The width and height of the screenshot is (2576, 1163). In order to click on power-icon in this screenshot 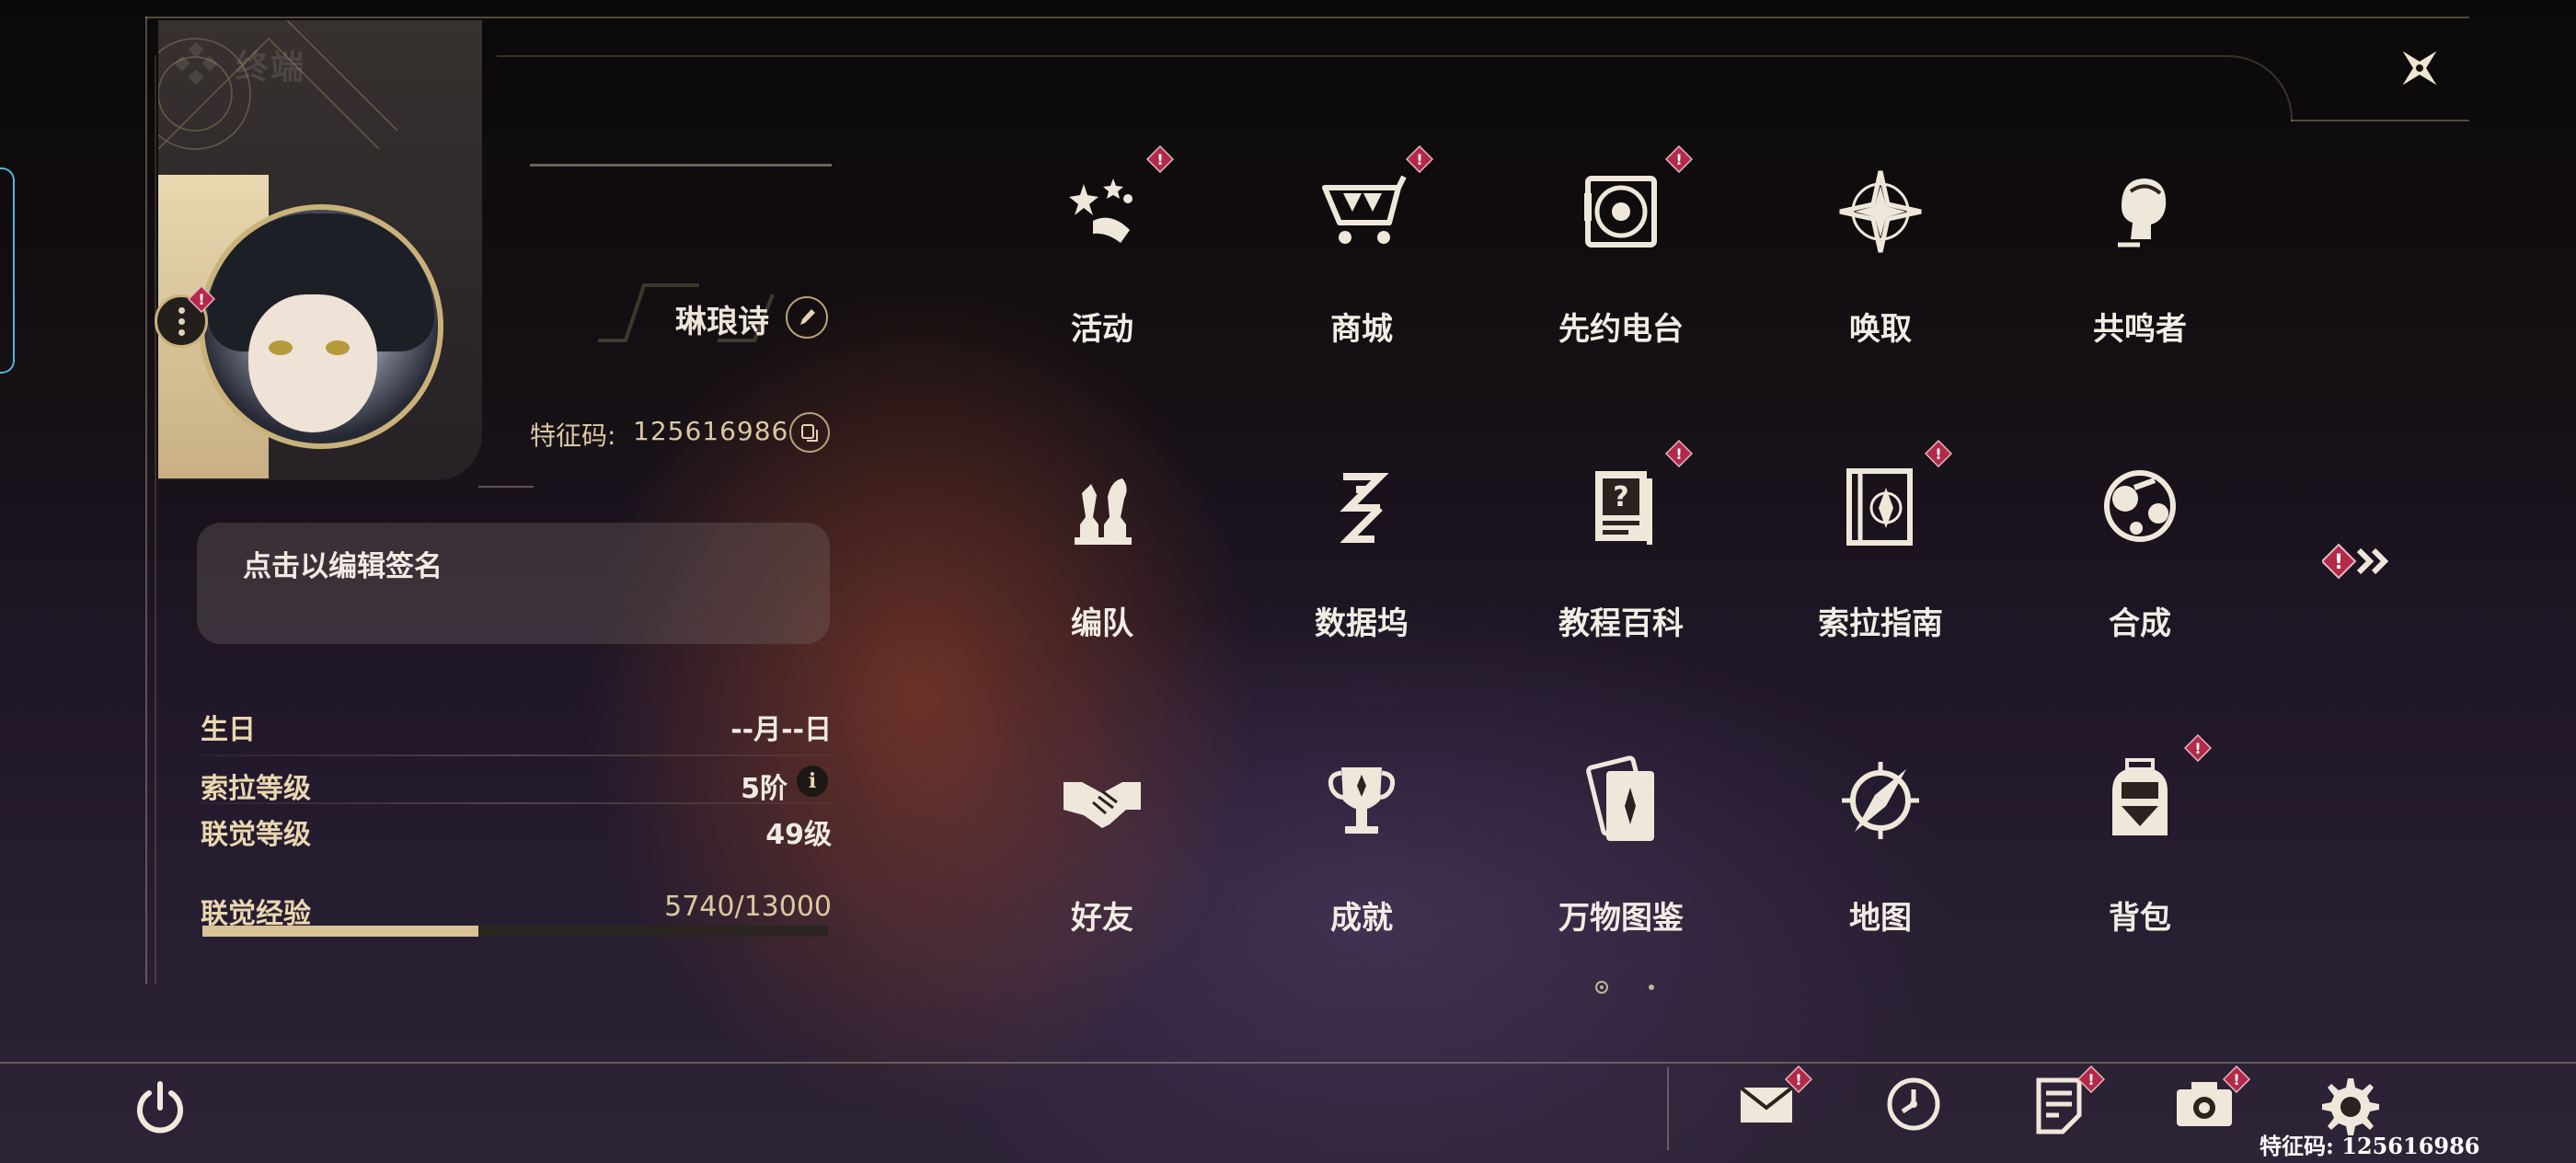, I will do `click(160, 1108)`.